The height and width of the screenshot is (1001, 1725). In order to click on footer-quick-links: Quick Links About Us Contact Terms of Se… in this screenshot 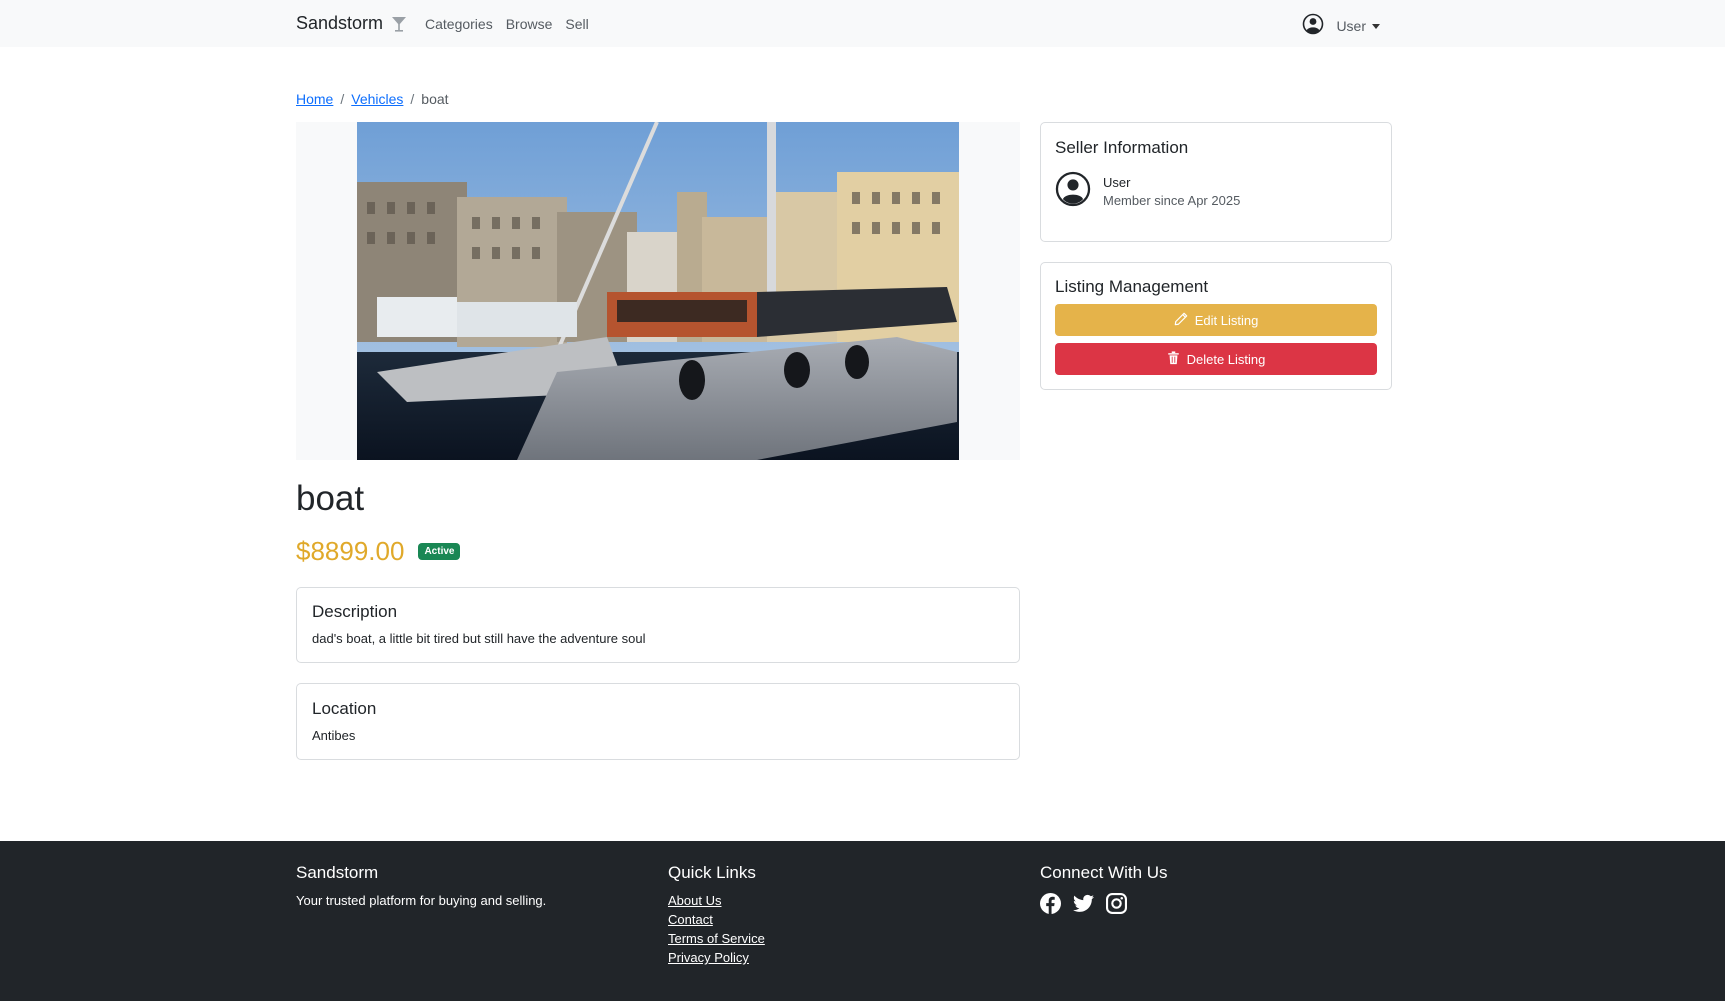, I will do `click(716, 914)`.